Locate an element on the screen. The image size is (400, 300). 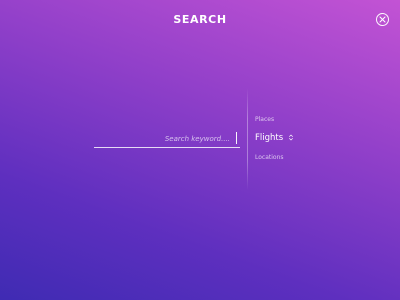
picker-item-selected: Flights is located at coordinates (274, 138).